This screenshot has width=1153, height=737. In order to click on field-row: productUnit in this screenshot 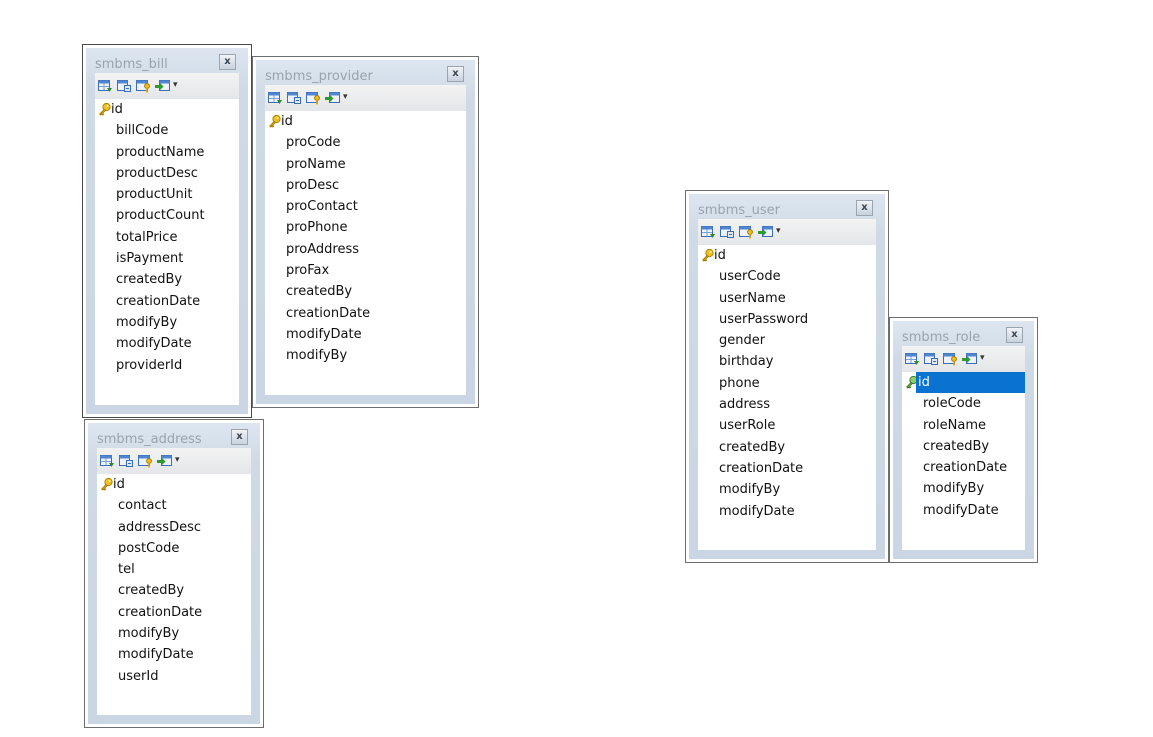, I will do `click(167, 194)`.